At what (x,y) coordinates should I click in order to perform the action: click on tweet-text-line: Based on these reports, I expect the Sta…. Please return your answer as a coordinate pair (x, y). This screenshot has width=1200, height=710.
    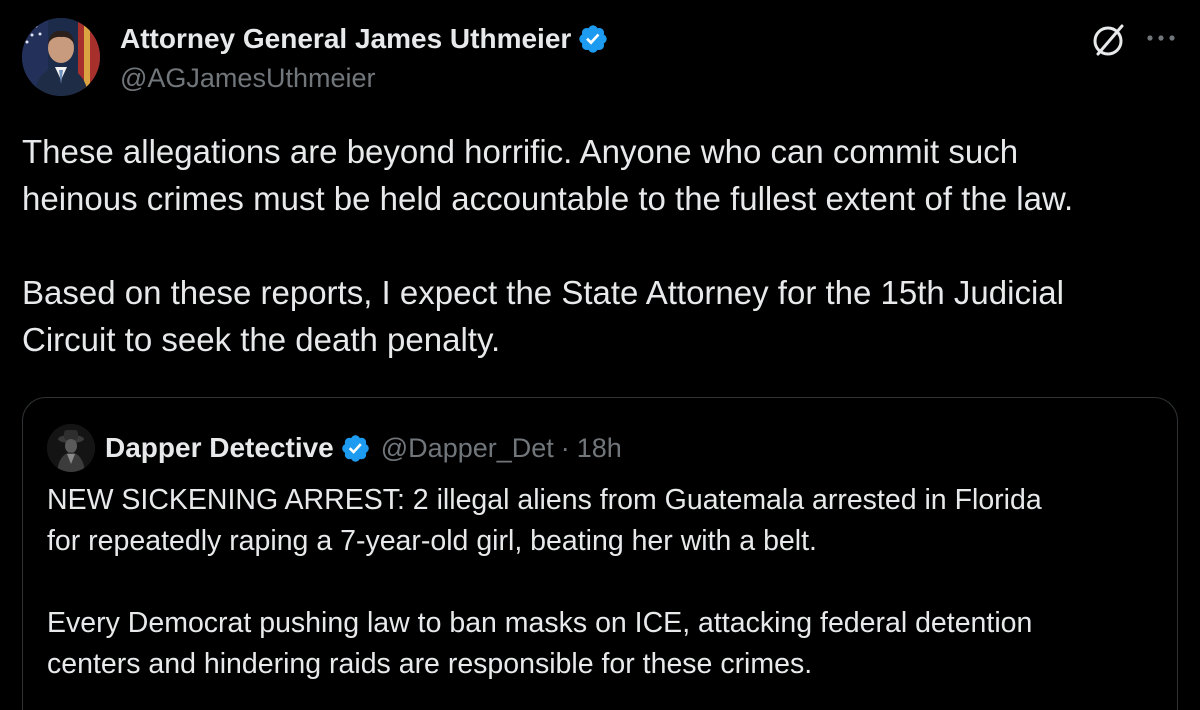
    Looking at the image, I should click on (543, 292).